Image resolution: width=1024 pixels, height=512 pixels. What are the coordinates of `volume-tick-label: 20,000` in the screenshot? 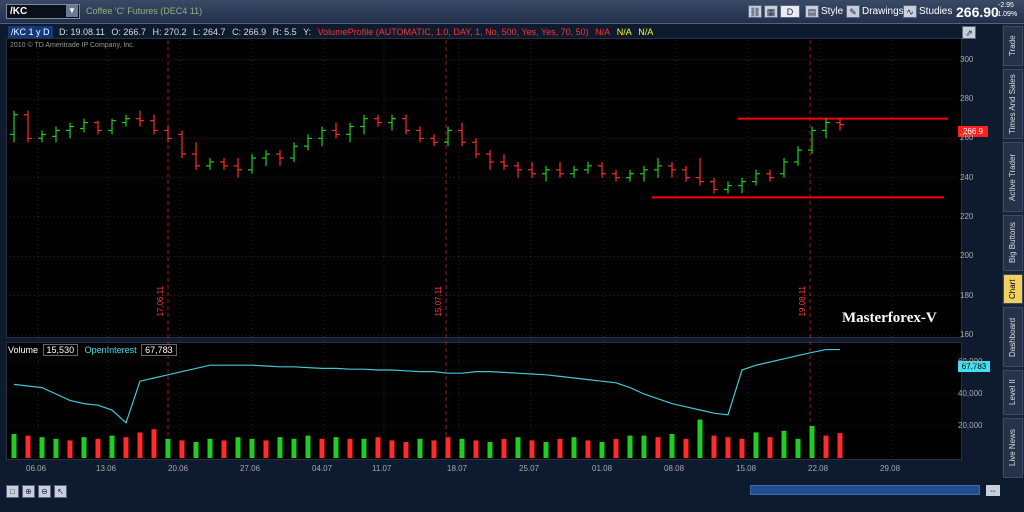 It's located at (970, 425).